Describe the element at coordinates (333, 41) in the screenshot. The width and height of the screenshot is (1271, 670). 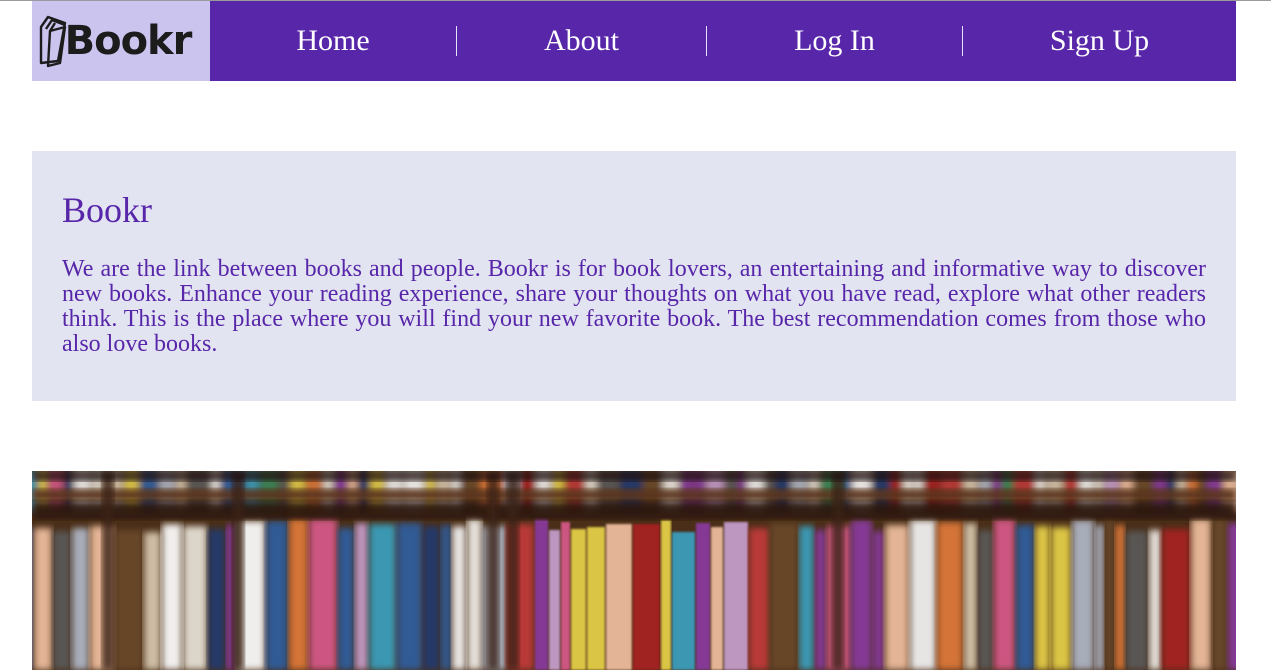
I see `nav-home: Home` at that location.